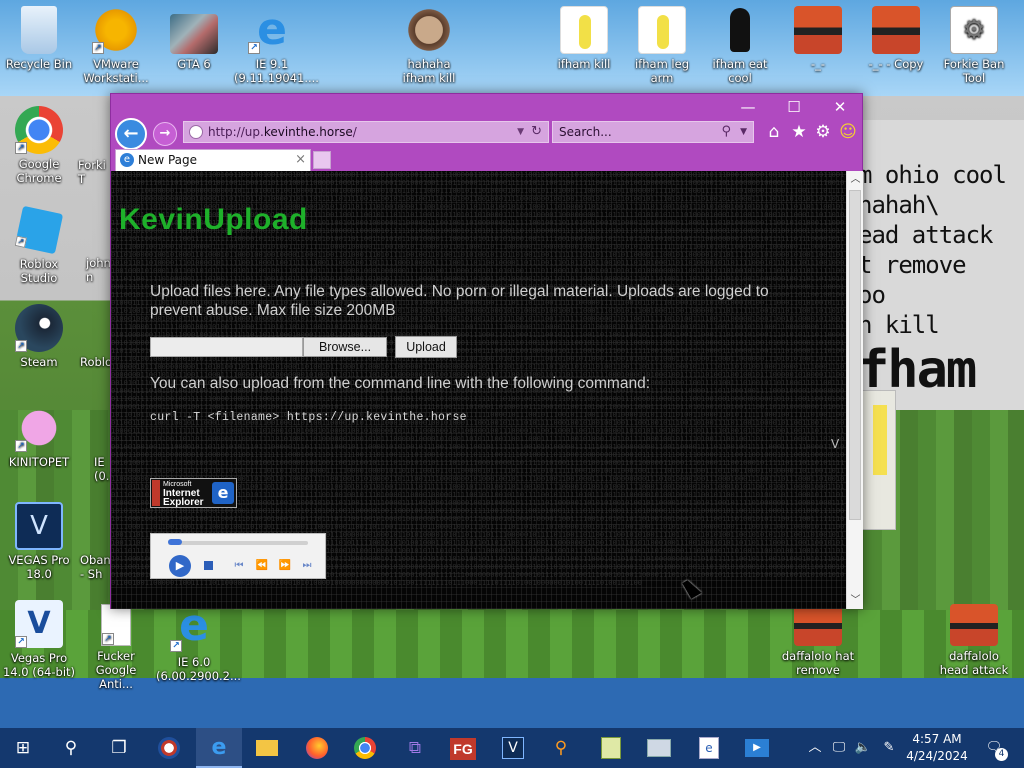 The width and height of the screenshot is (1024, 768). I want to click on desktop-icon-daffalolo-hat: daffalolo hat remove, so click(818, 640).